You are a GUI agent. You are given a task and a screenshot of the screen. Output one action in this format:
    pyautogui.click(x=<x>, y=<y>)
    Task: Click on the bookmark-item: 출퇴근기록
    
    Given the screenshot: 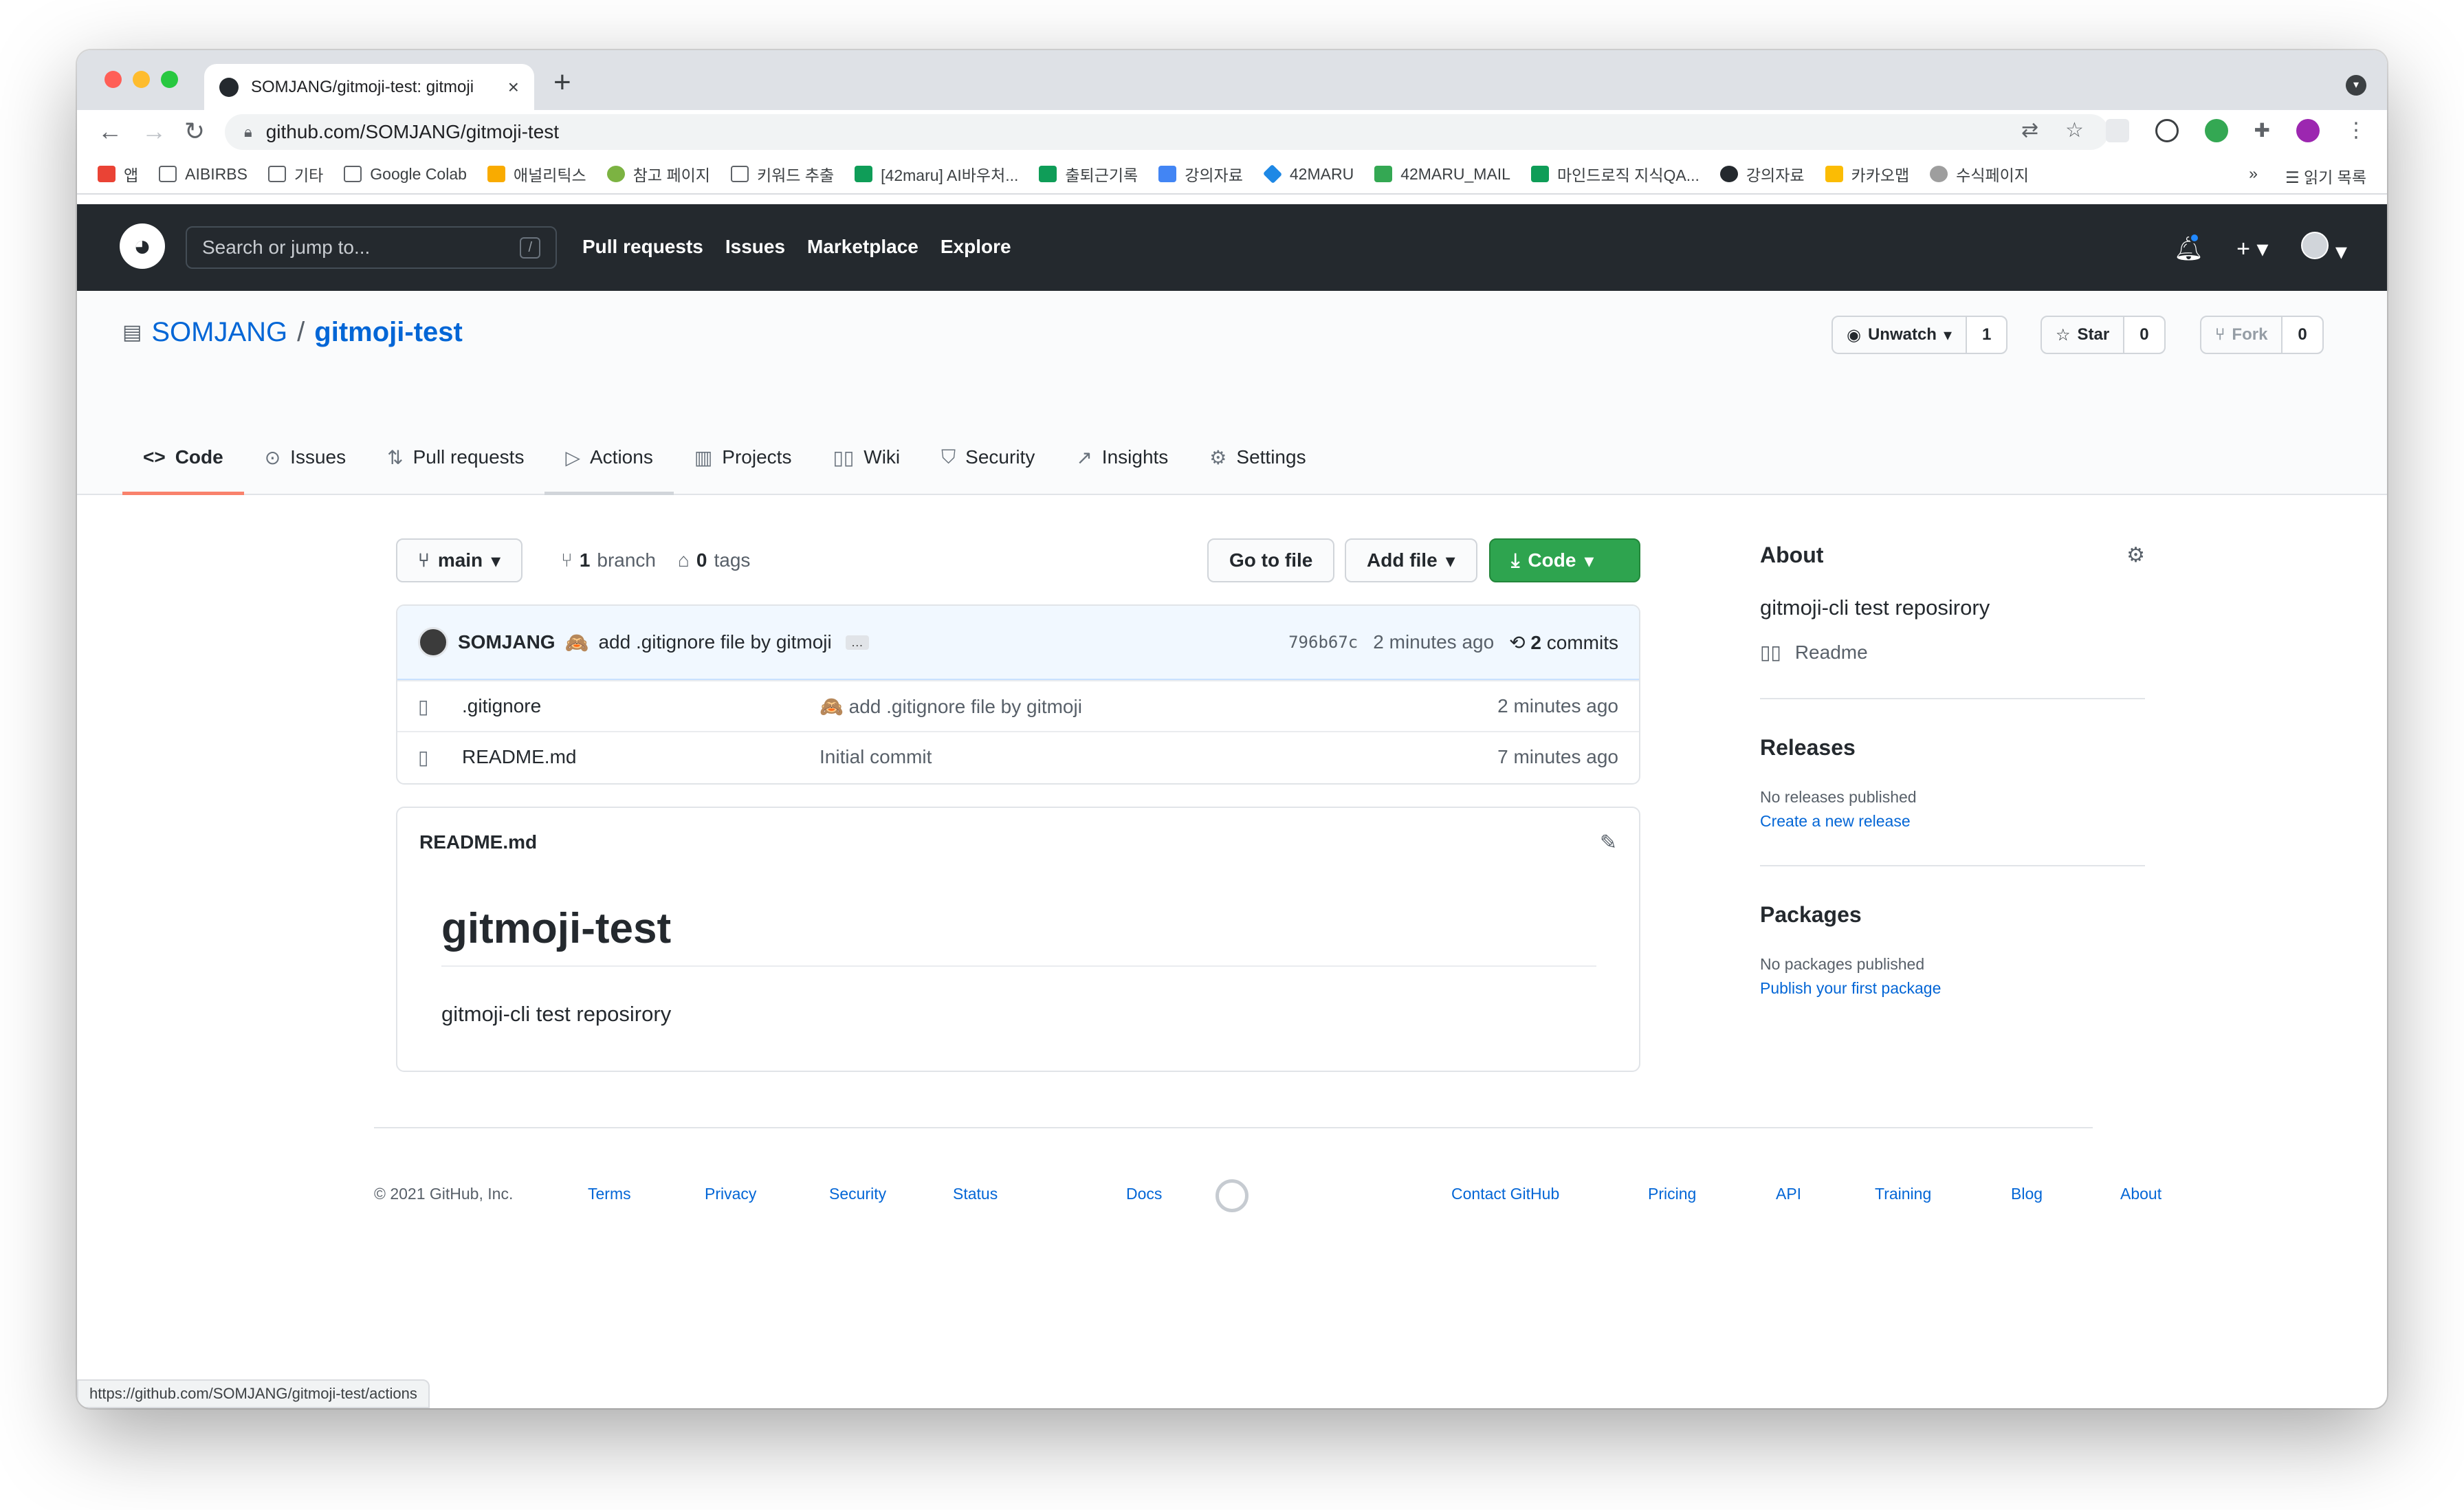 What is the action you would take?
    pyautogui.click(x=1088, y=174)
    